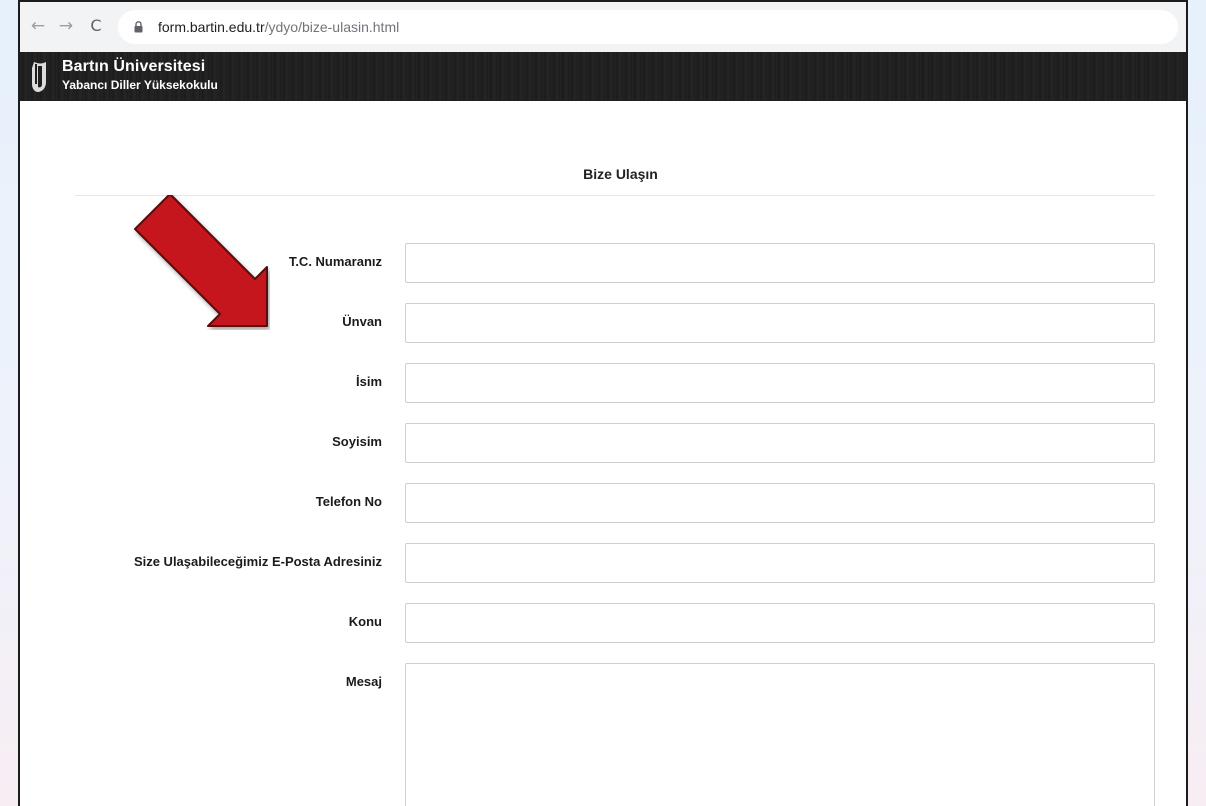 Image resolution: width=1206 pixels, height=806 pixels. Describe the element at coordinates (335, 261) in the screenshot. I see `tc-number-label: T.C. Numaranız` at that location.